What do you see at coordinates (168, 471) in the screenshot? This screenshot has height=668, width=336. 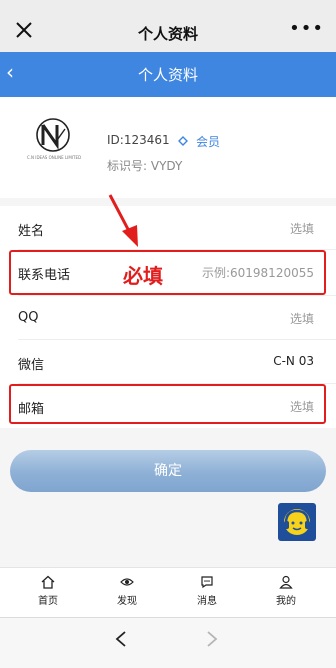 I see `confirm-button: 确定` at bounding box center [168, 471].